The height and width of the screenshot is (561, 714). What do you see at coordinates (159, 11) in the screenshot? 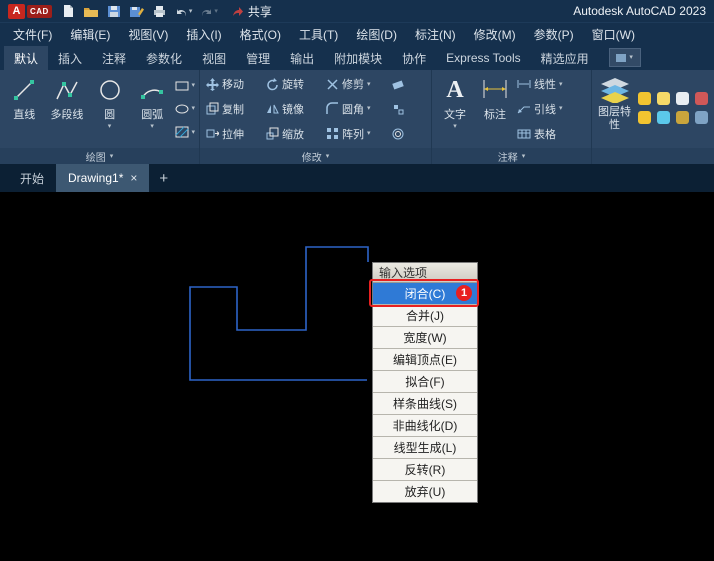
I see `plot-button` at bounding box center [159, 11].